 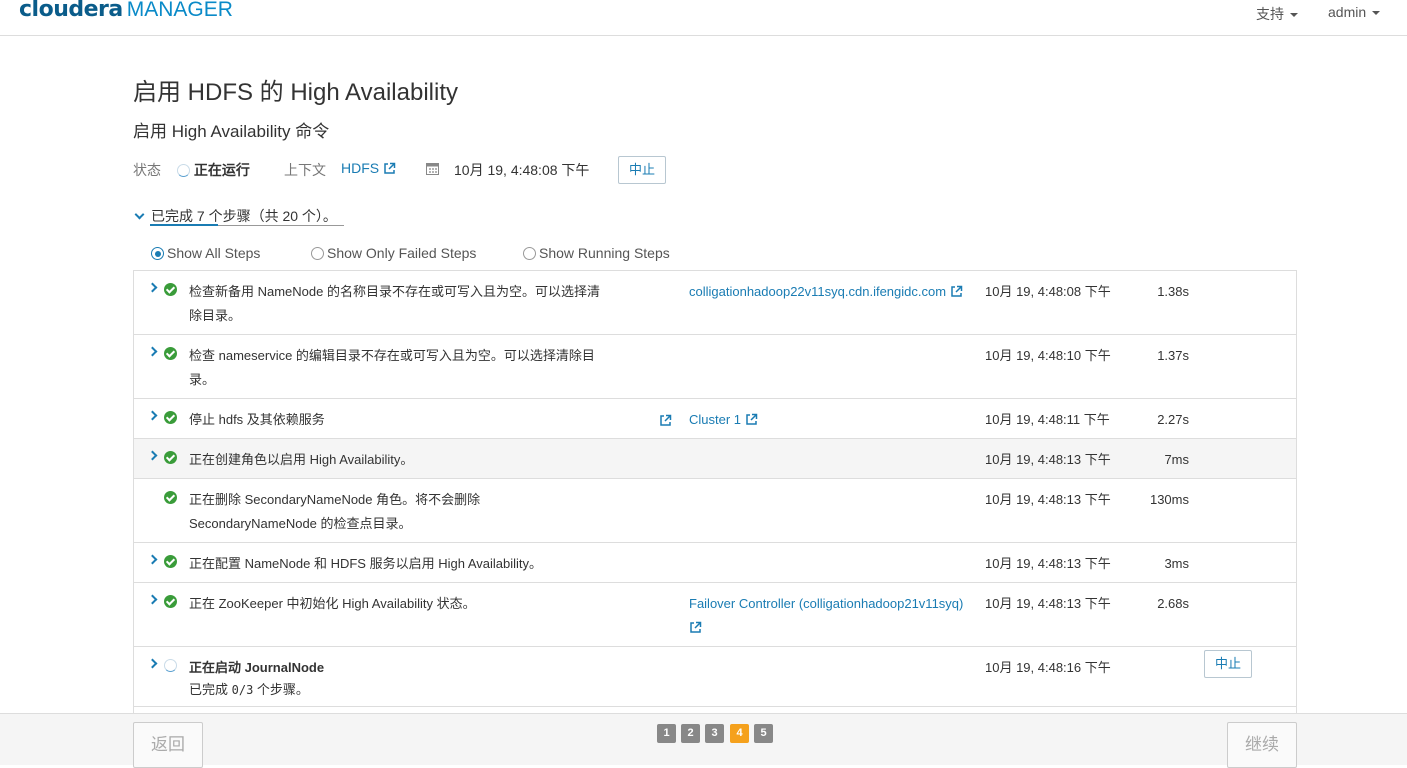 I want to click on cloudera-manager-logo: cloudera MANAGER, so click(x=126, y=12).